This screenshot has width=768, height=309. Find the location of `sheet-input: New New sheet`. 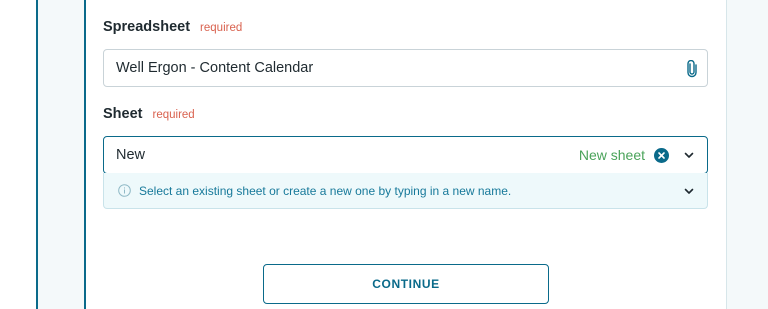

sheet-input: New New sheet is located at coordinates (405, 155).